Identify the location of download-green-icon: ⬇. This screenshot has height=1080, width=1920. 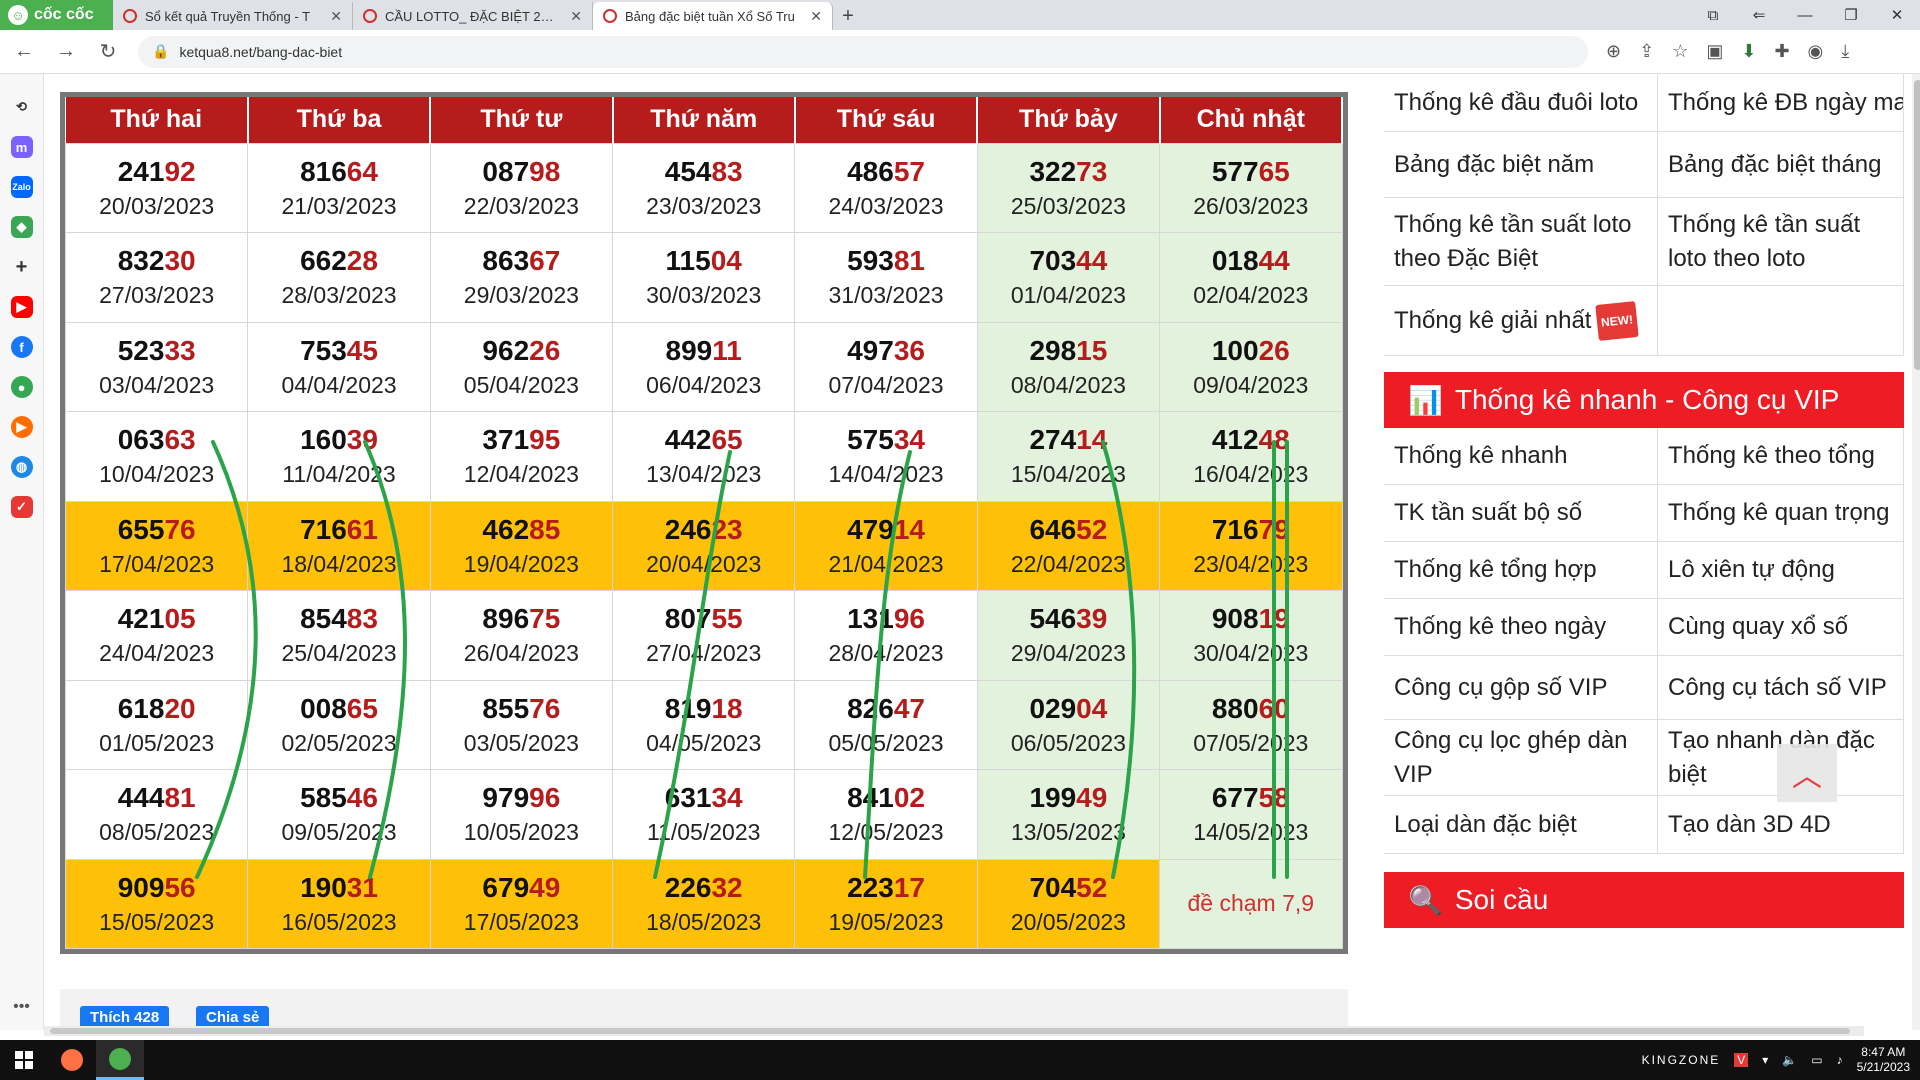
(1748, 51).